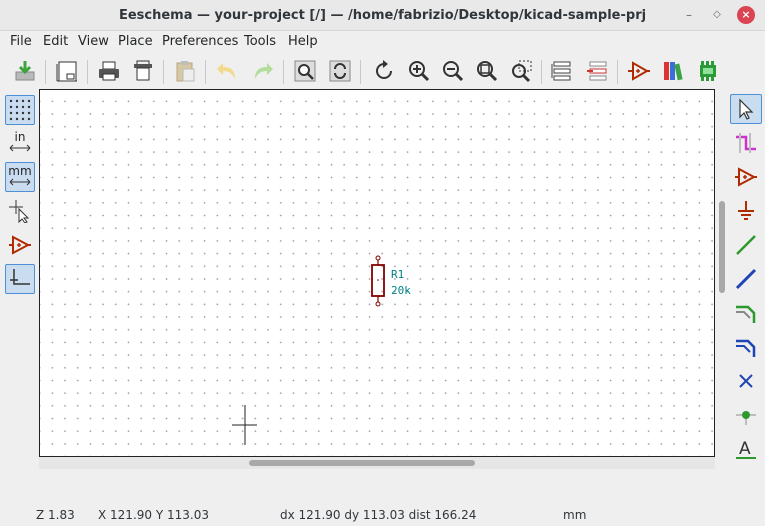  I want to click on zoom-out-icon, so click(453, 71).